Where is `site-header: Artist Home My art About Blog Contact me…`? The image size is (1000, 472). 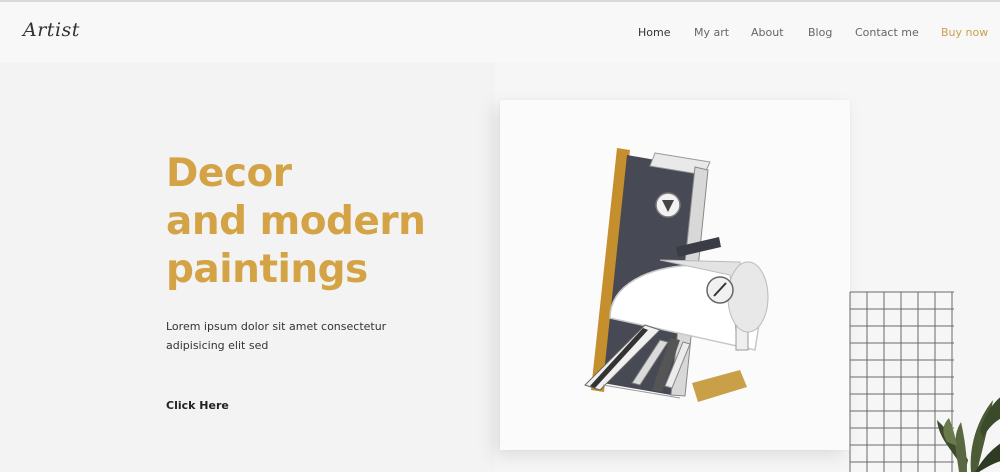 site-header: Artist Home My art About Blog Contact me… is located at coordinates (500, 32).